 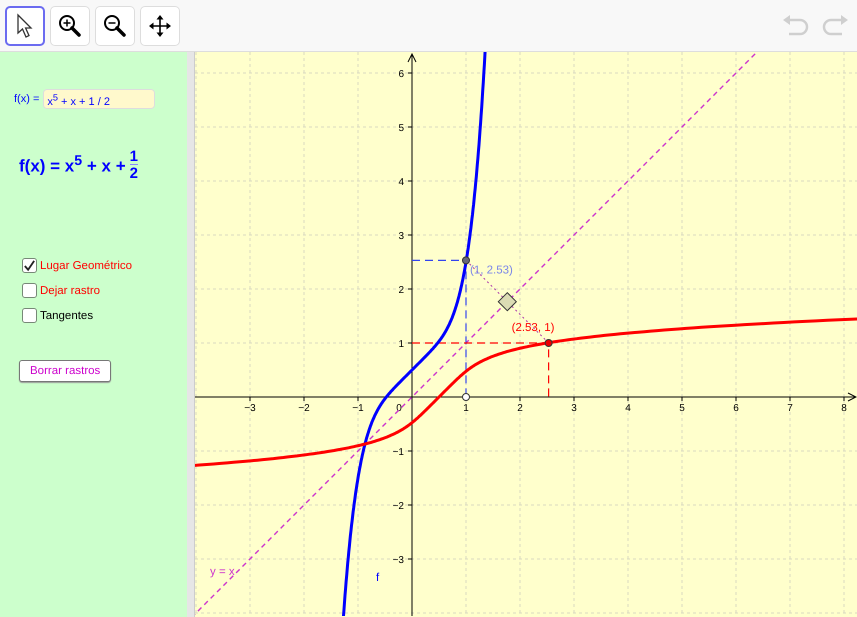 I want to click on input-field: x$^{5}$ + x + 1 / 2, so click(x=99, y=99).